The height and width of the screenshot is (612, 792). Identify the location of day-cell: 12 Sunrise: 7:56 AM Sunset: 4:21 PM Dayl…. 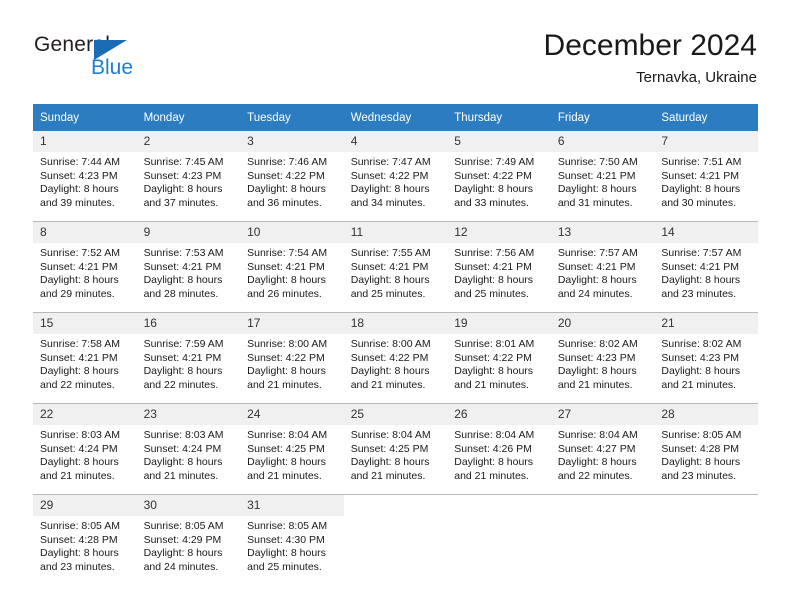
(499, 267).